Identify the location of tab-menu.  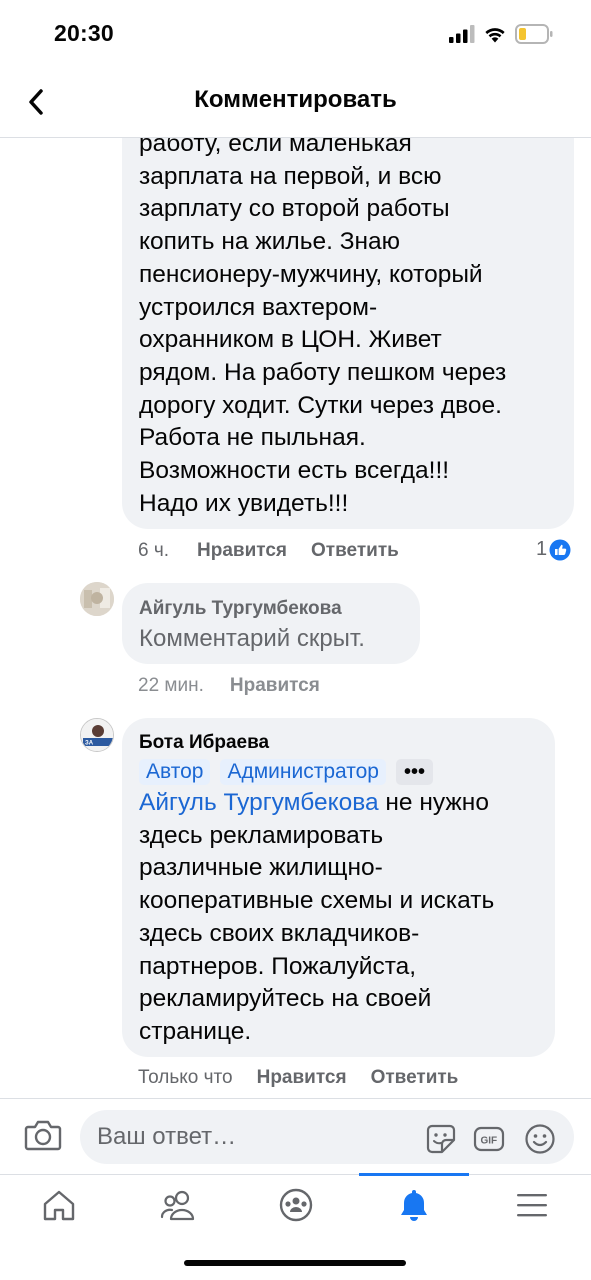
(532, 1205).